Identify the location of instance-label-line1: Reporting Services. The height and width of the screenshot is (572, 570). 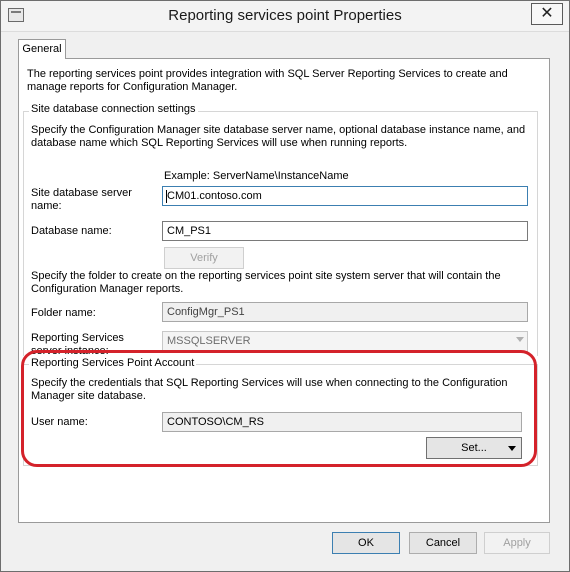
(77, 338).